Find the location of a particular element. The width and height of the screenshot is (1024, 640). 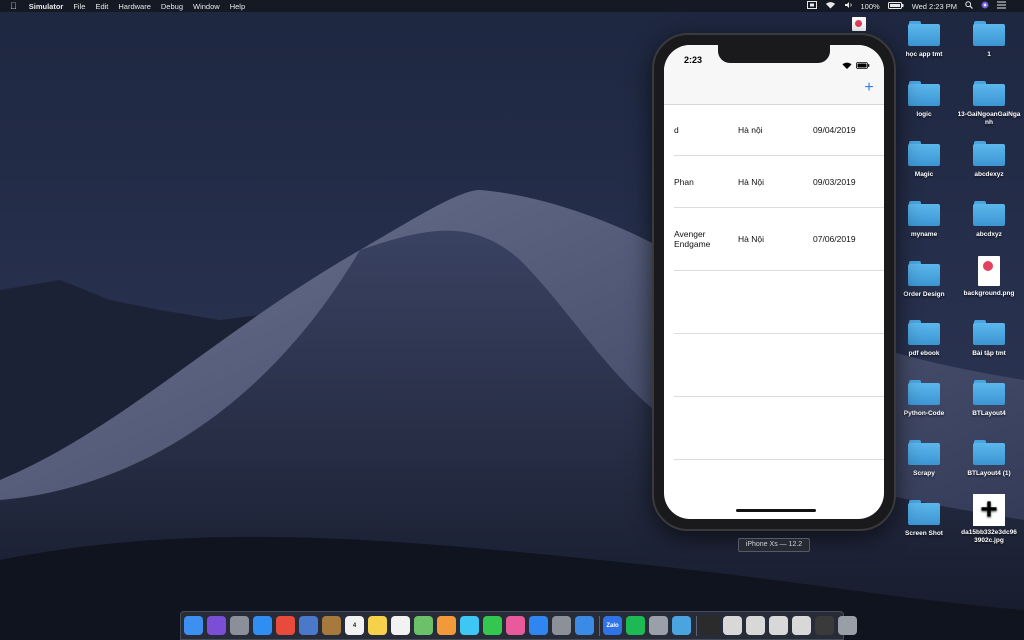

ios-wifi-icon is located at coordinates (847, 65).